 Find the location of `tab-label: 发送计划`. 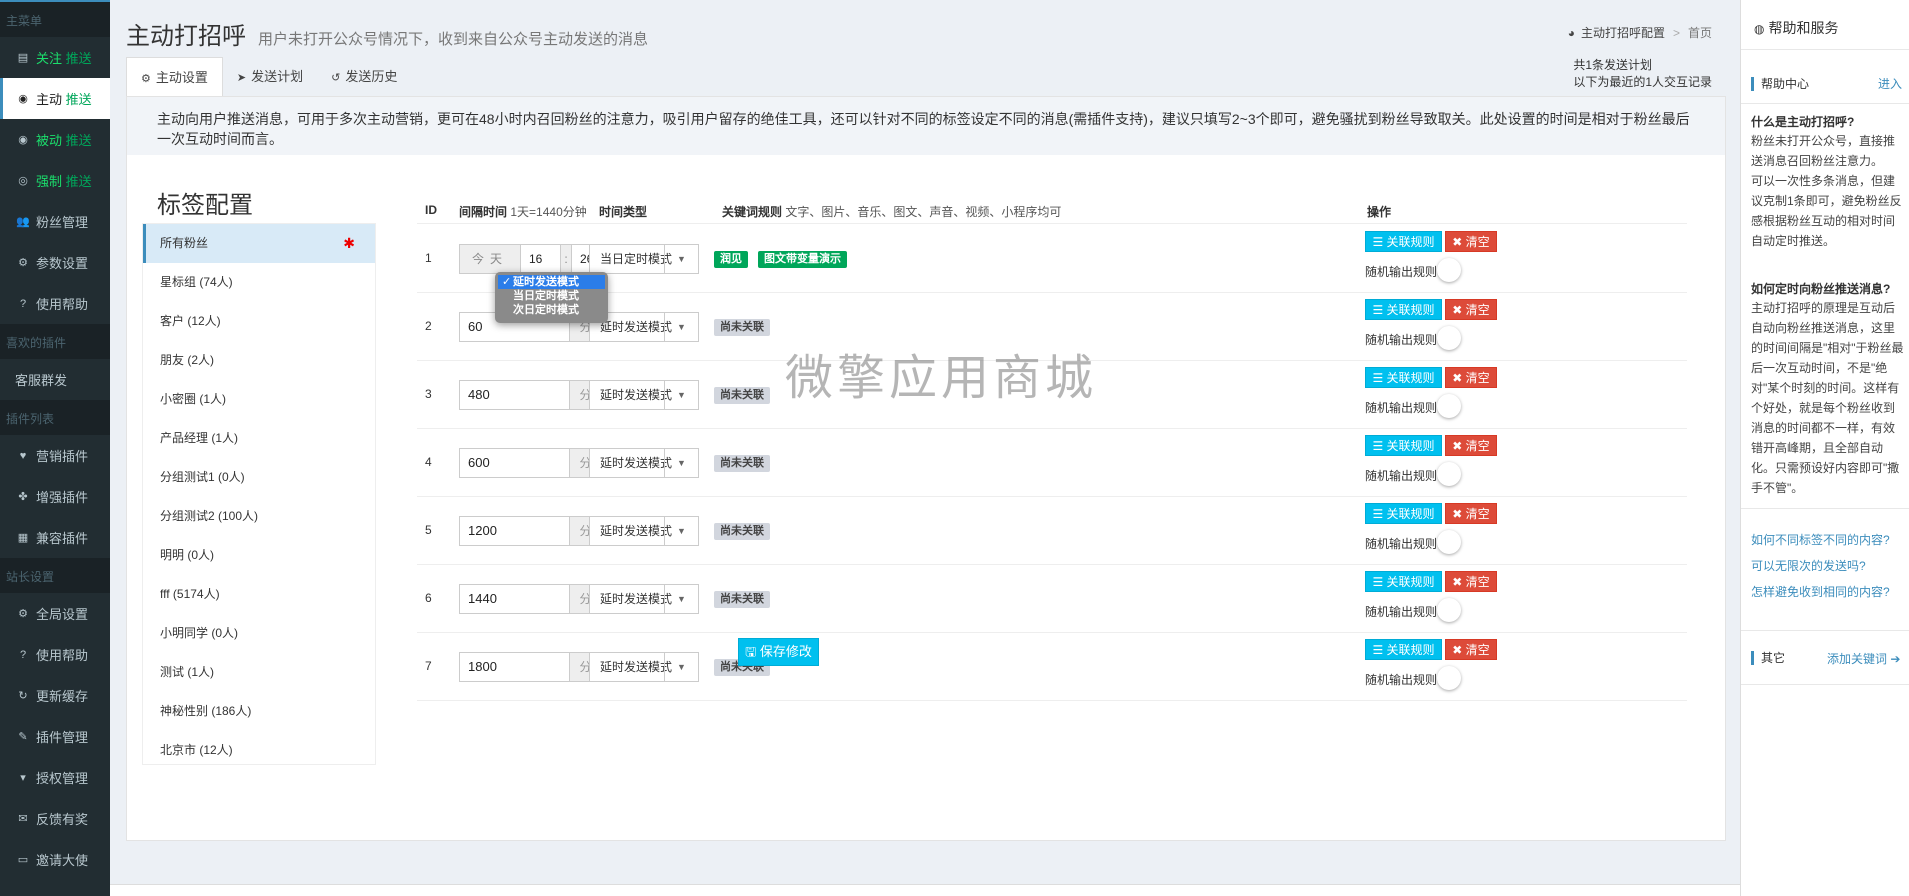

tab-label: 发送计划 is located at coordinates (277, 76).